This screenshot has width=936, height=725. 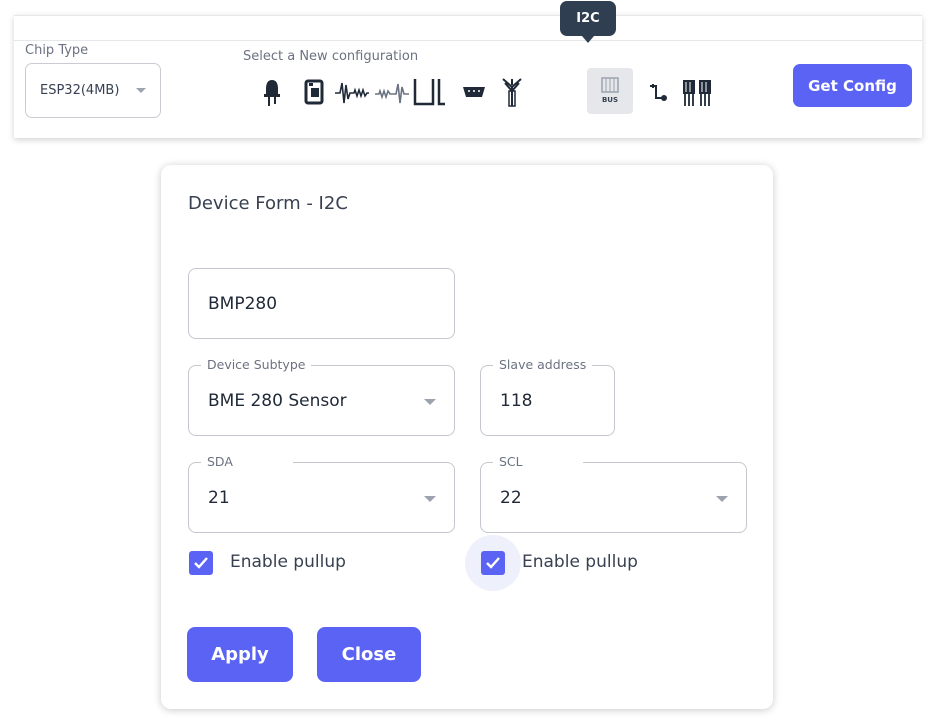 I want to click on get-config-button: Get Config, so click(x=852, y=85).